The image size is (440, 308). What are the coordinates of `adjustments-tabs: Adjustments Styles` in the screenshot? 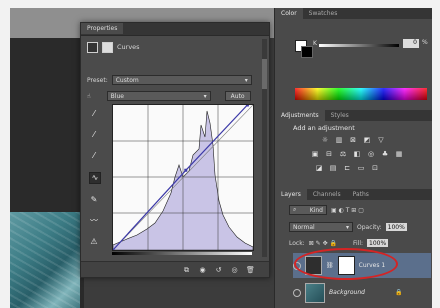 It's located at (353, 115).